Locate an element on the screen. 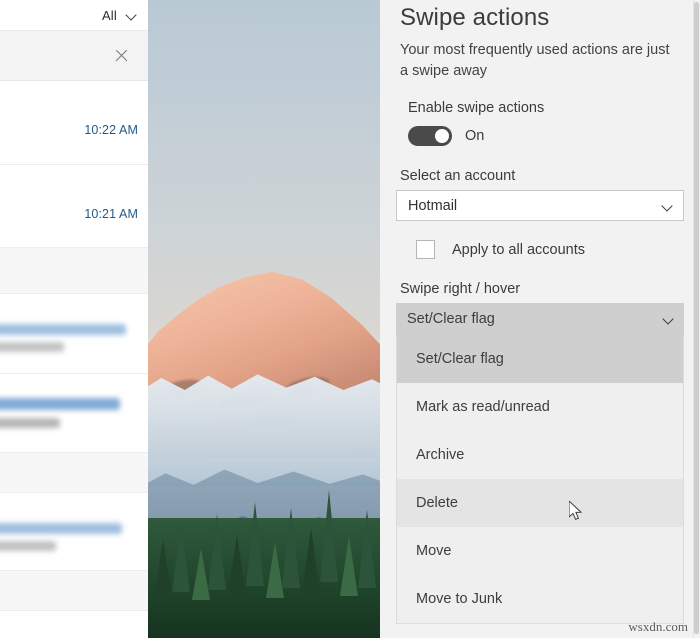 The height and width of the screenshot is (638, 700). list-item-time: 10:22 AM is located at coordinates (111, 130).